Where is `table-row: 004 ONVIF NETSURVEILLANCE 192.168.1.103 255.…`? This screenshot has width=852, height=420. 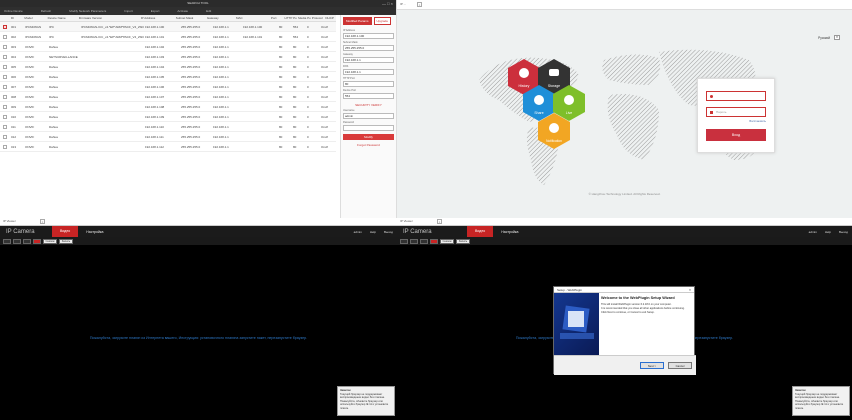 table-row: 004 ONVIF NETSURVEILLANCE 192.168.1.103 255.… is located at coordinates (168, 57).